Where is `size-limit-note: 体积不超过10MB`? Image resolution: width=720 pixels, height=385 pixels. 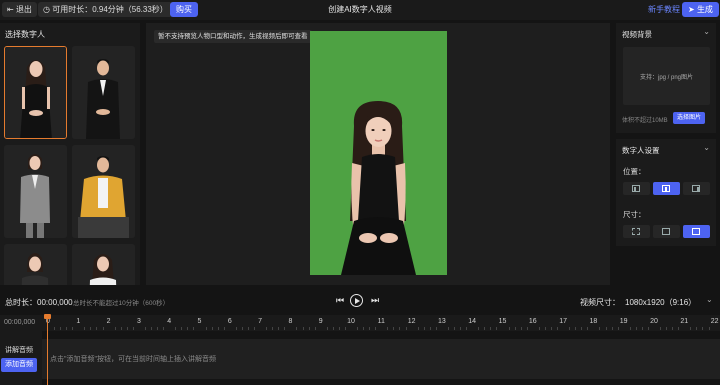 size-limit-note: 体积不超过10MB is located at coordinates (645, 121).